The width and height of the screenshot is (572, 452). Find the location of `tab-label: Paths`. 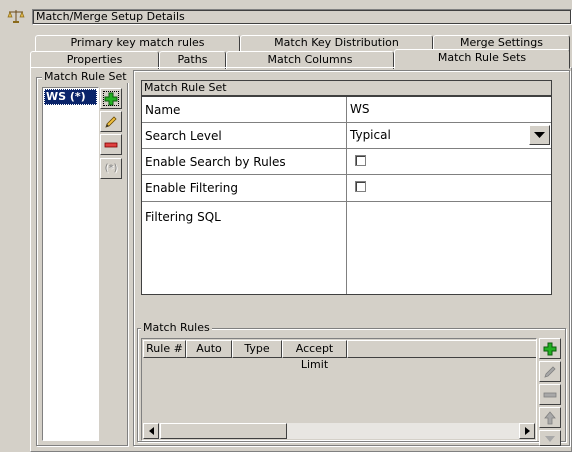

tab-label: Paths is located at coordinates (192, 59).